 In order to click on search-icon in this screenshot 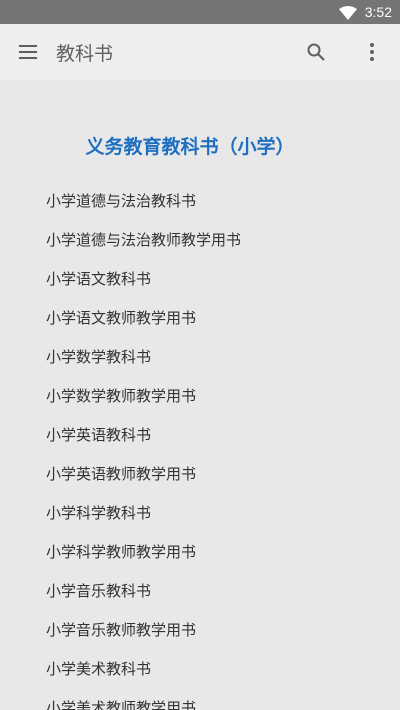, I will do `click(316, 52)`.